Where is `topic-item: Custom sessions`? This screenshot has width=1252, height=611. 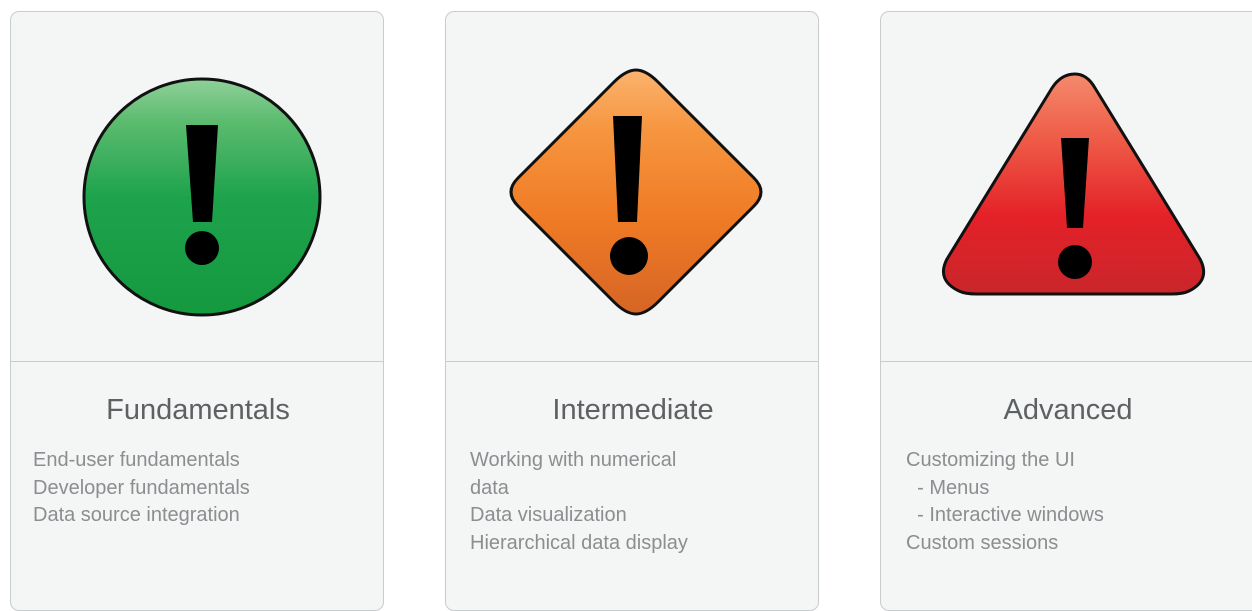
topic-item: Custom sessions is located at coordinates (982, 542).